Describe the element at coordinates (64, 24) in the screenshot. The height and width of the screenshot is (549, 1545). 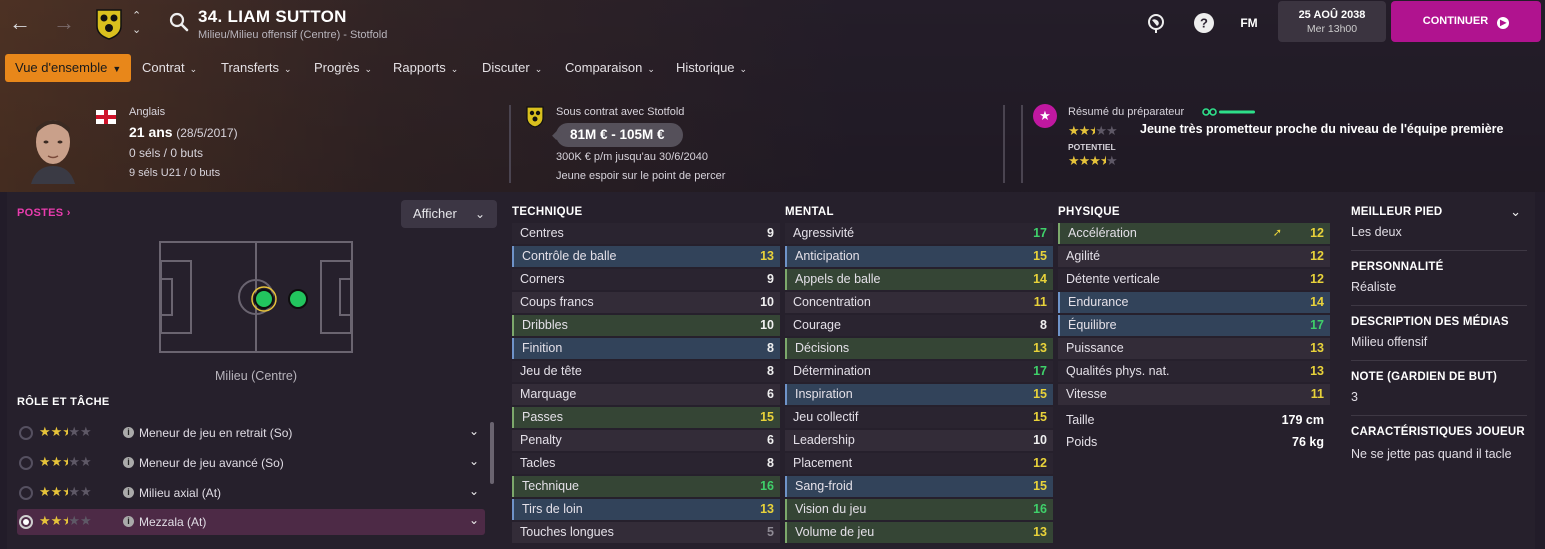
I see `forward-arrow-icon: →` at that location.